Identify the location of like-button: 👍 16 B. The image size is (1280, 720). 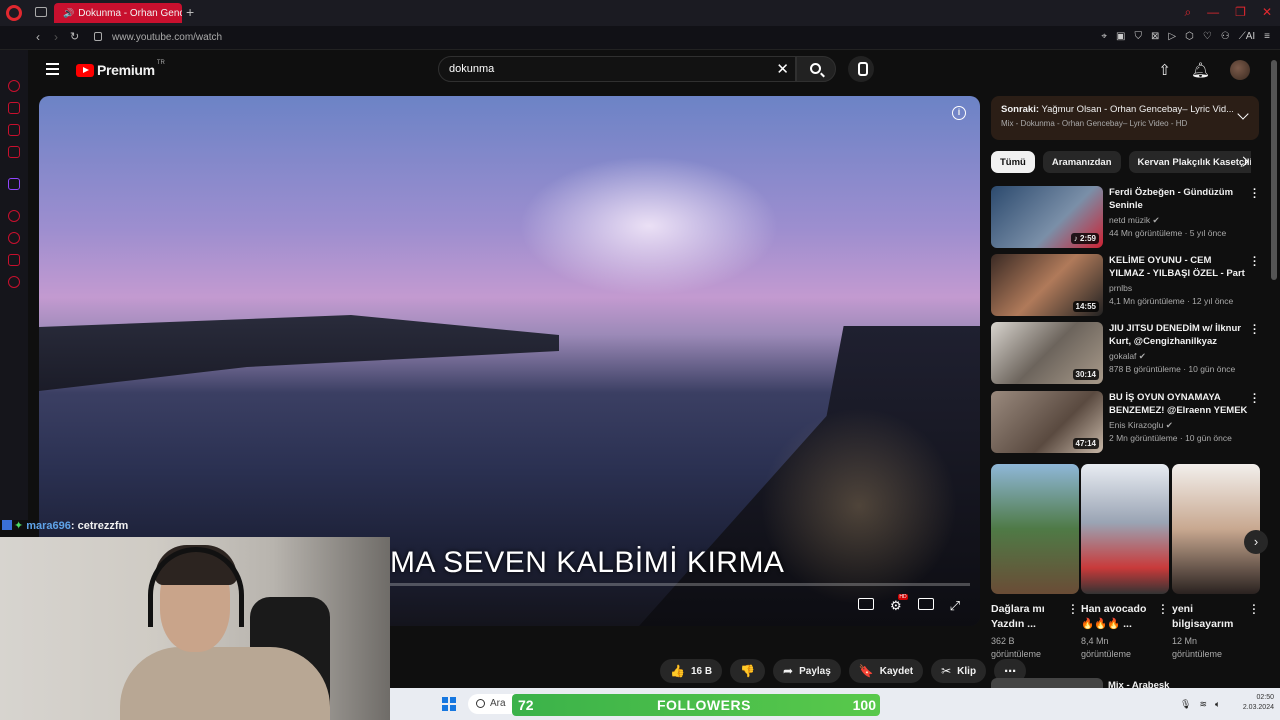
(691, 671).